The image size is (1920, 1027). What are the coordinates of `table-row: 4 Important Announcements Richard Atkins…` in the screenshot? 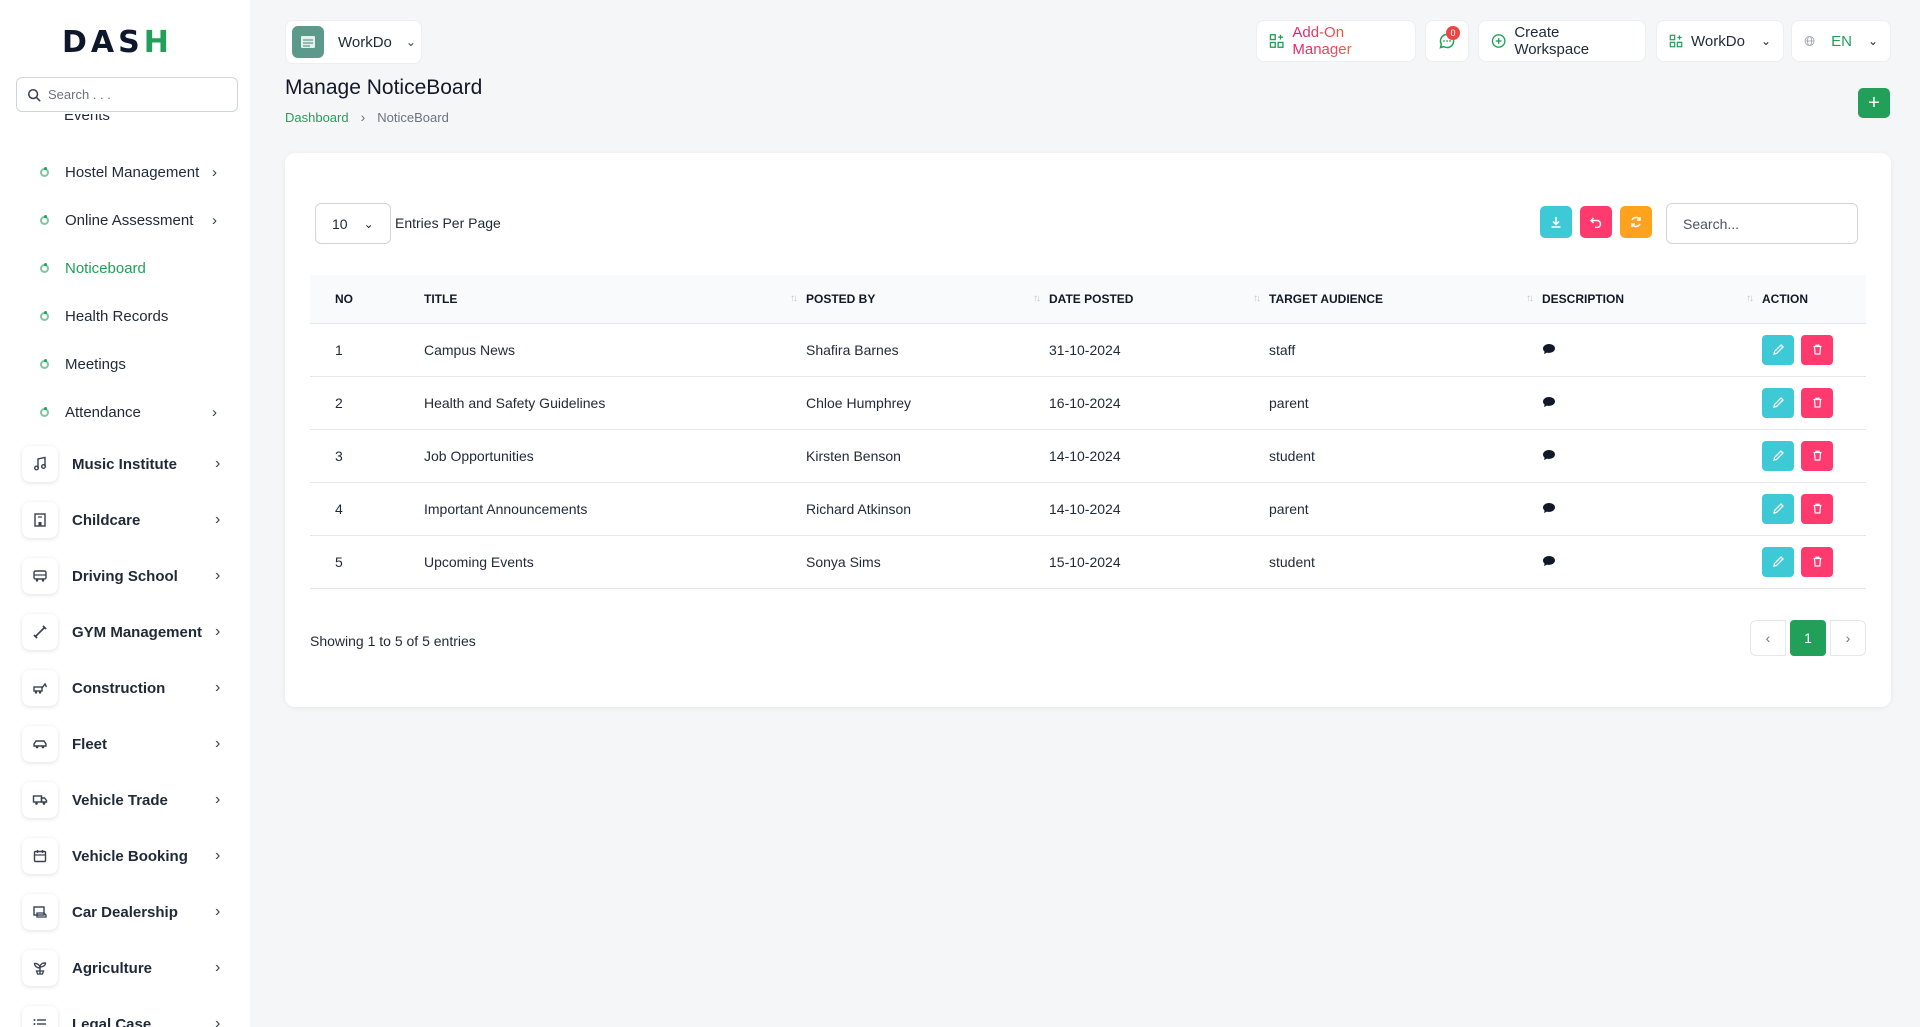 It's located at (1088, 508).